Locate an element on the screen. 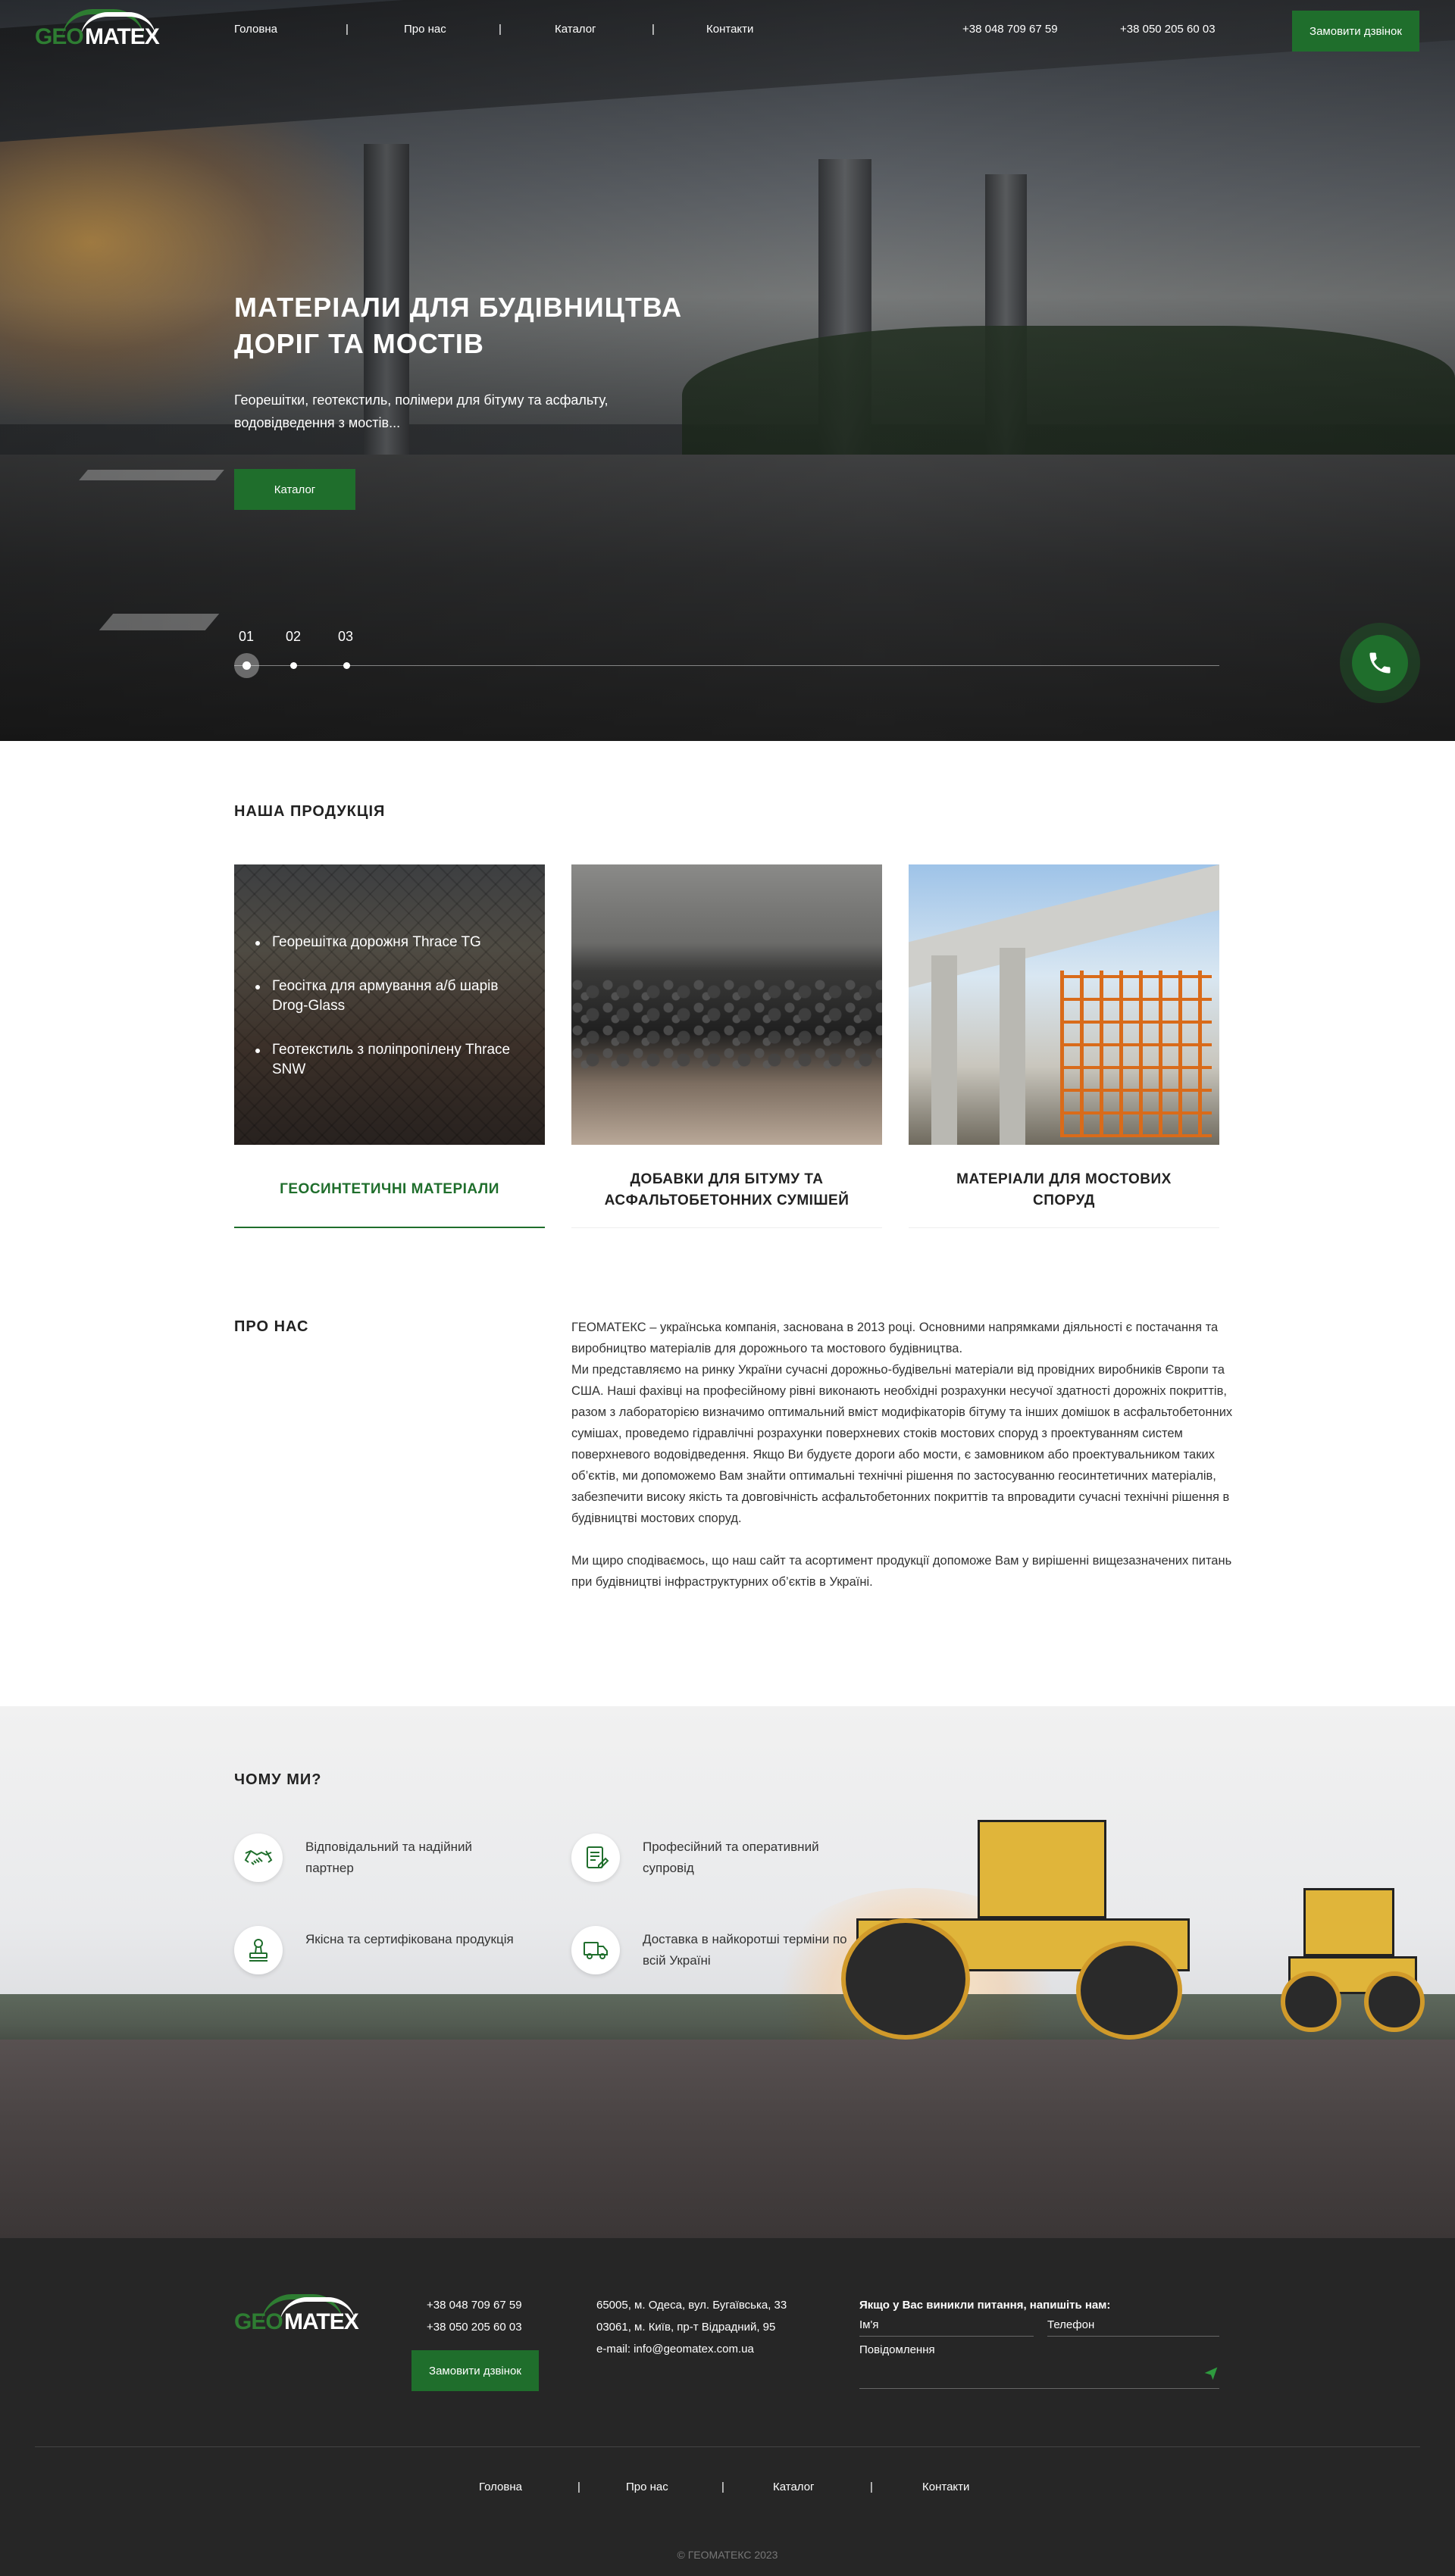 The image size is (1455, 2576). product-card-bitumen-image is located at coordinates (726, 1004).